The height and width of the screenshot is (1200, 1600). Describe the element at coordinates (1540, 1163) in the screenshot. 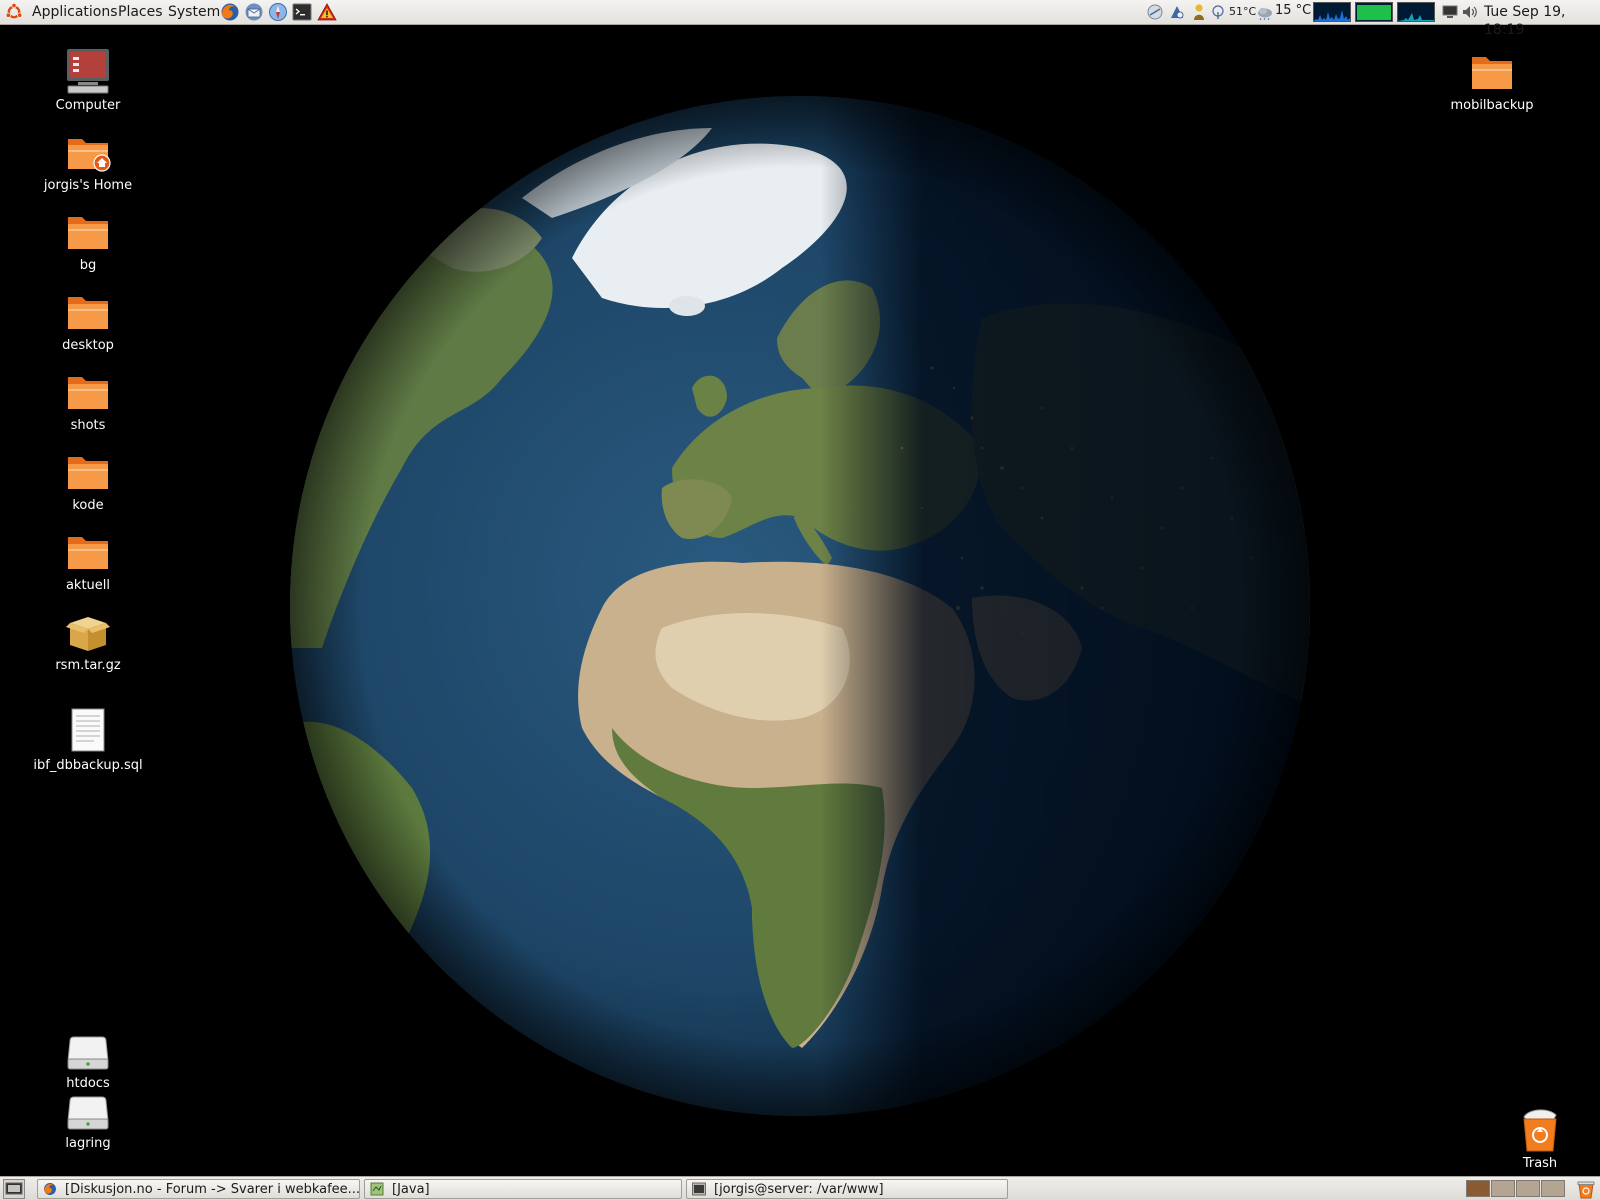

I see `desktop-icon-label: Trash` at that location.